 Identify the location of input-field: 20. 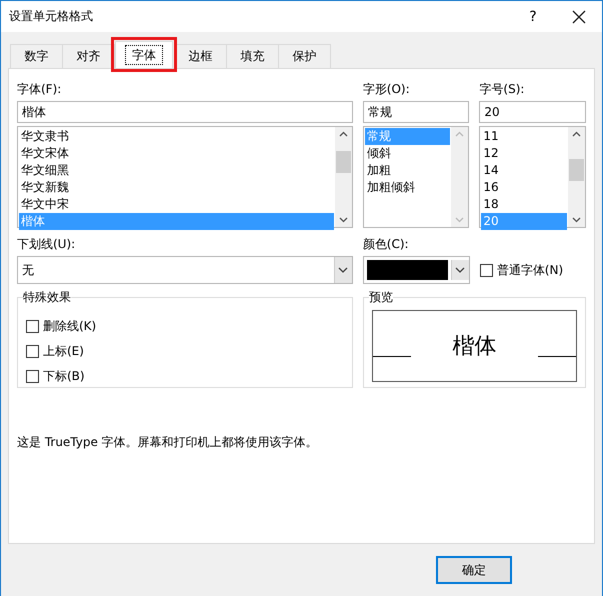
(532, 112).